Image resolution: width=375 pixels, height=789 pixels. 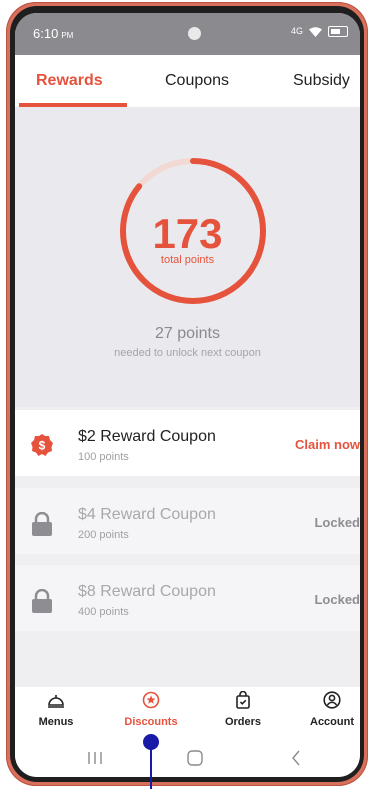 I want to click on system-navigation-bar, so click(x=187, y=758).